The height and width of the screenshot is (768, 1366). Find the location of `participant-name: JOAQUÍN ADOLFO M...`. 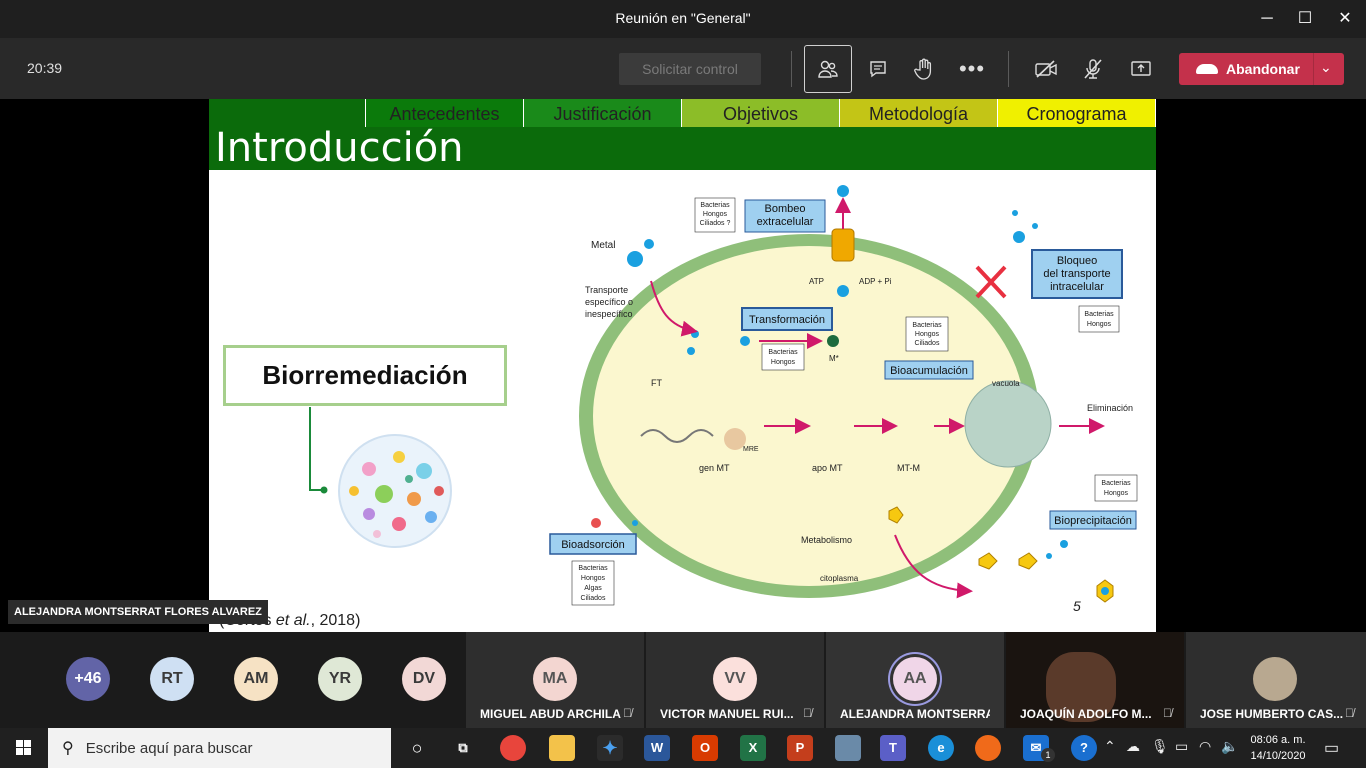

participant-name: JOAQUÍN ADOLFO M... is located at coordinates (1086, 714).